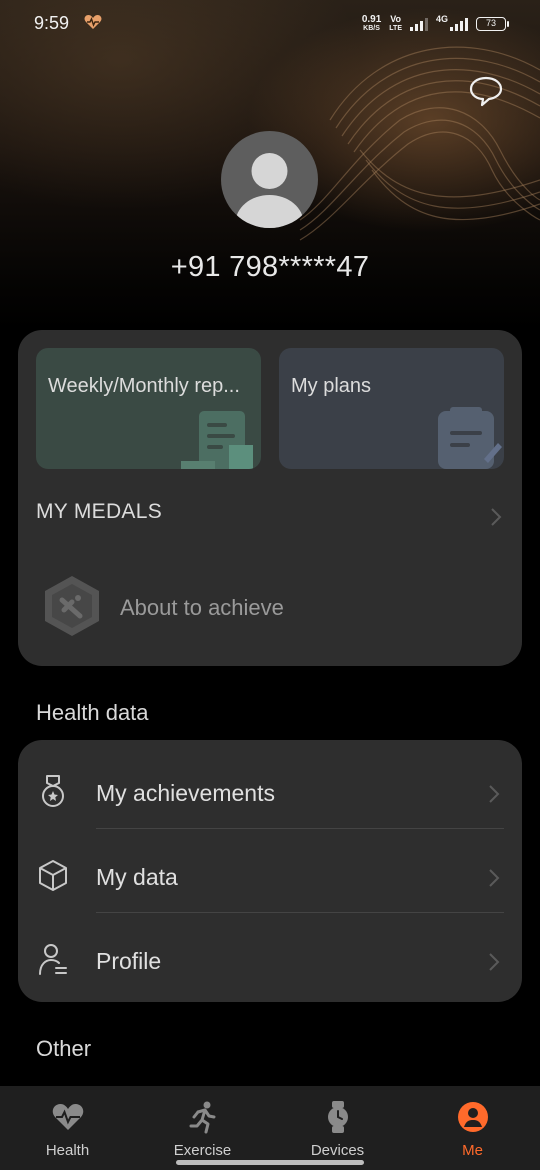 This screenshot has height=1170, width=540. Describe the element at coordinates (53, 791) in the screenshot. I see `medal-icon` at that location.